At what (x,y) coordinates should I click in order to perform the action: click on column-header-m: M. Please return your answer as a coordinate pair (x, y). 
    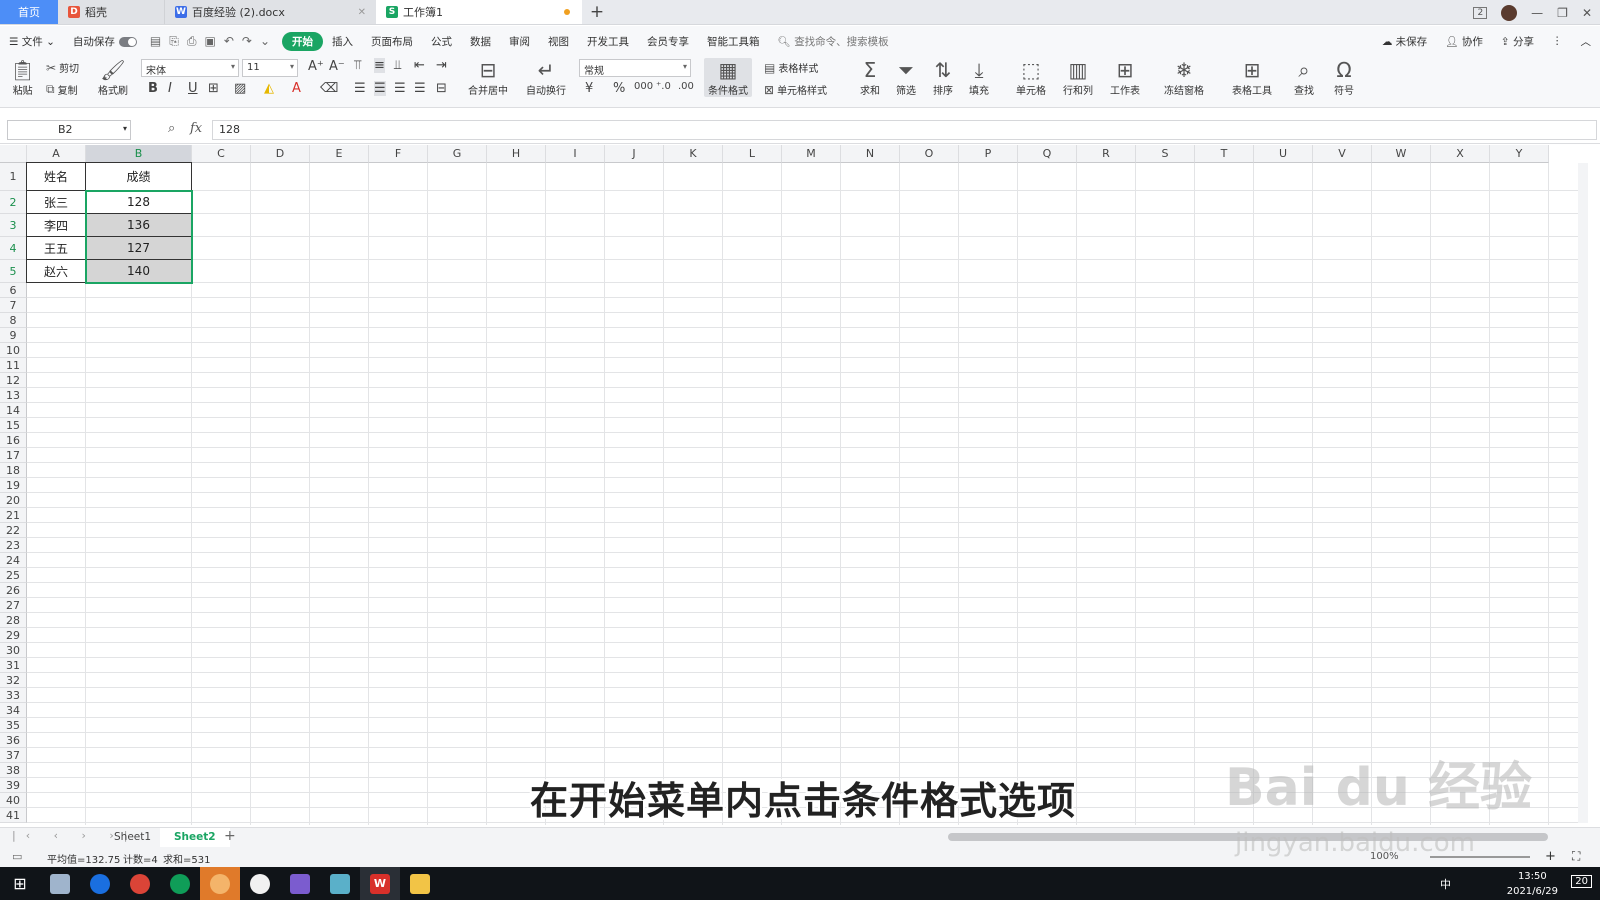
    Looking at the image, I should click on (811, 154).